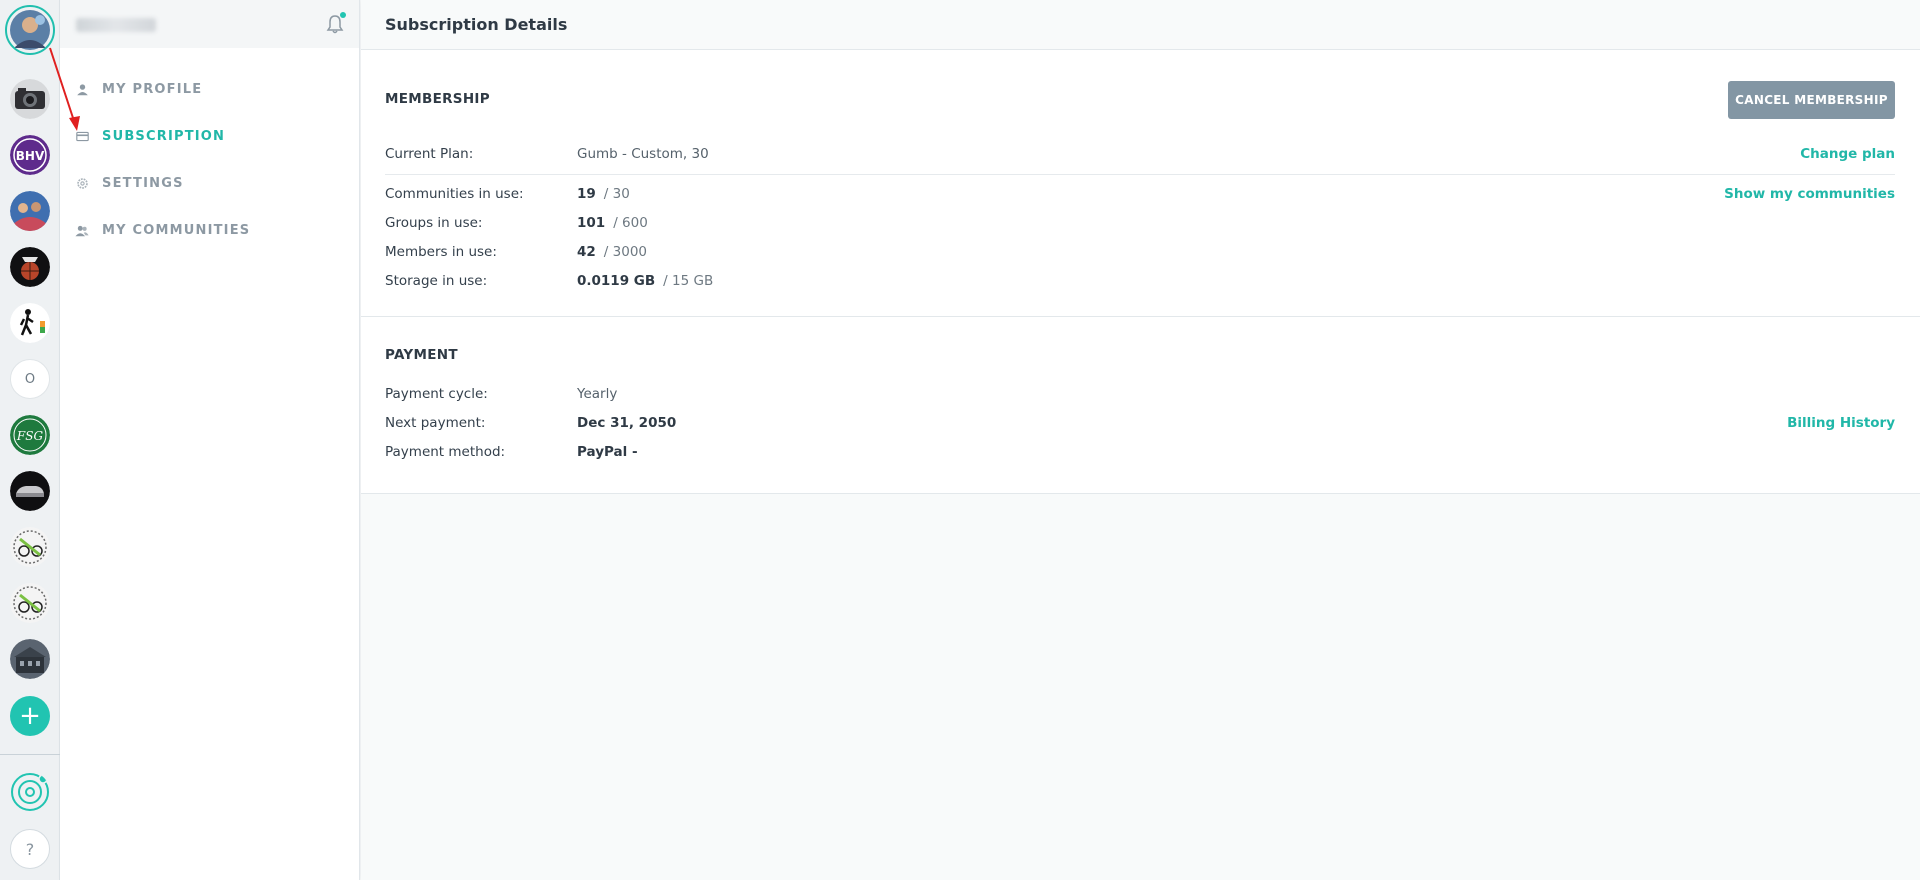 The image size is (1920, 880). I want to click on user-photo-icon, so click(30, 30).